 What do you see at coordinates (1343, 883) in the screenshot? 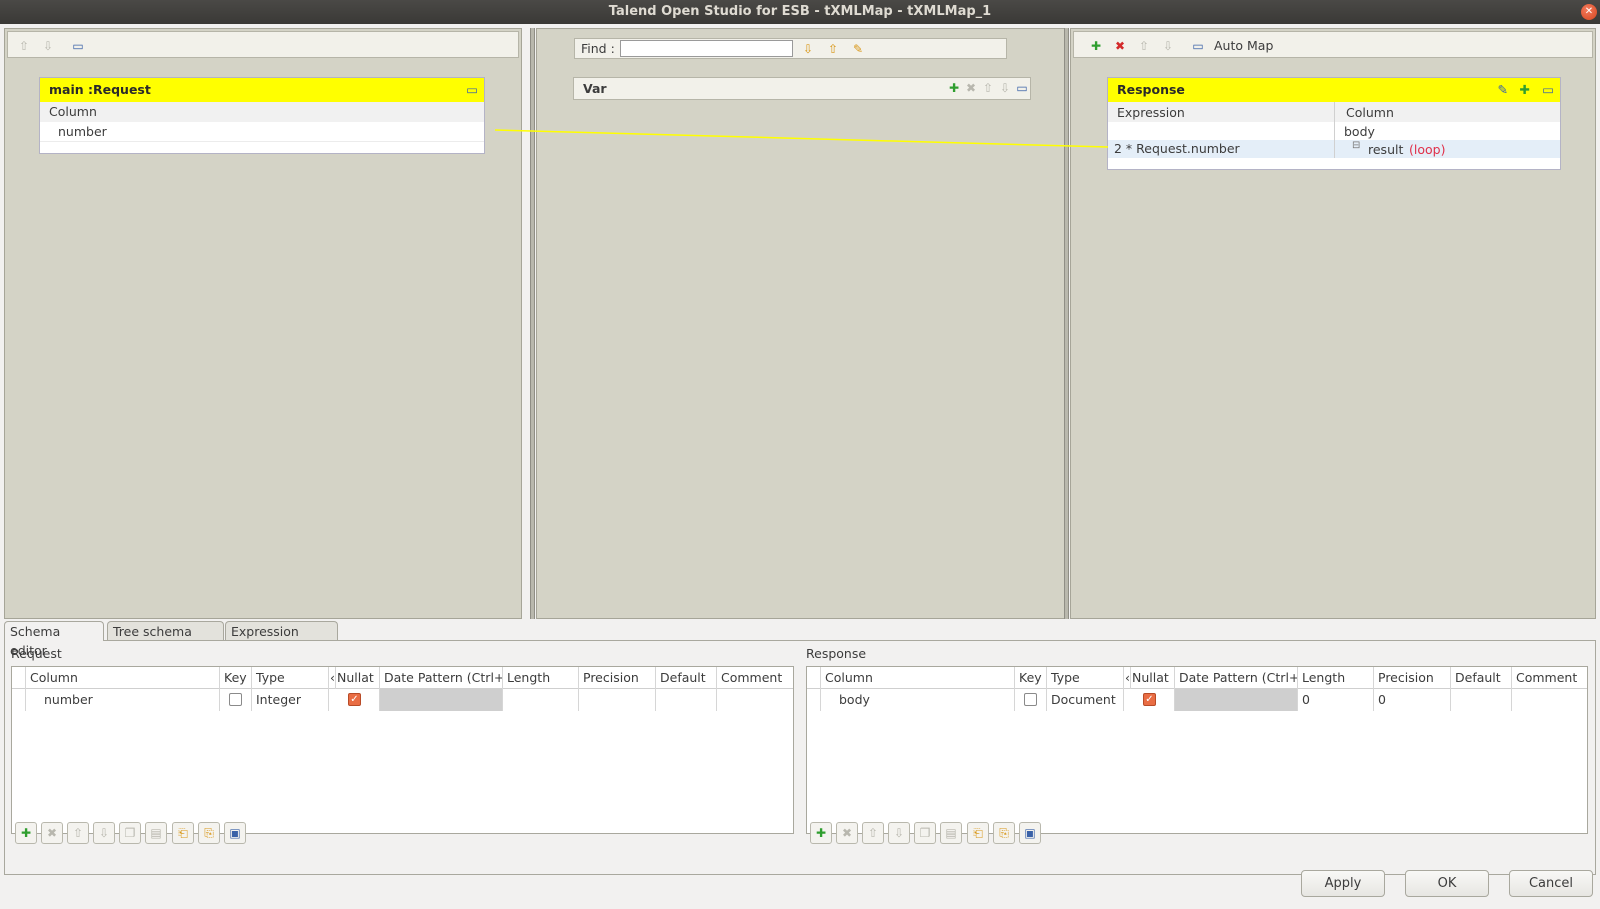
I see `apply-button: Apply` at bounding box center [1343, 883].